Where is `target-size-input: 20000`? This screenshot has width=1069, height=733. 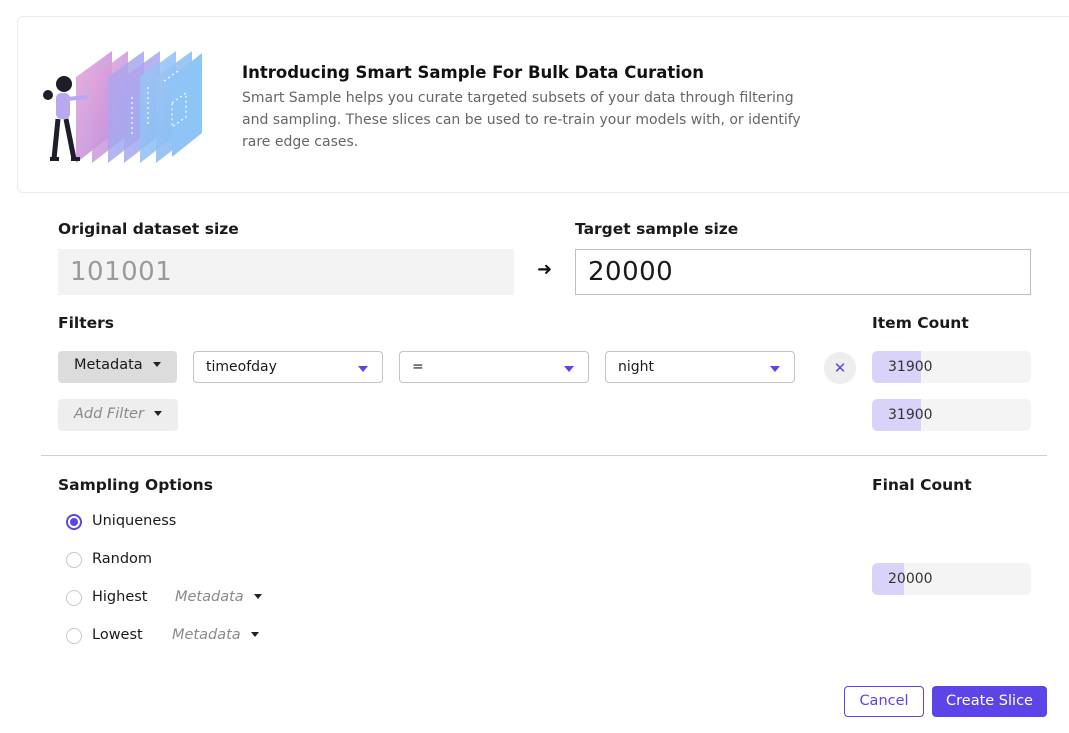
target-size-input: 20000 is located at coordinates (803, 272).